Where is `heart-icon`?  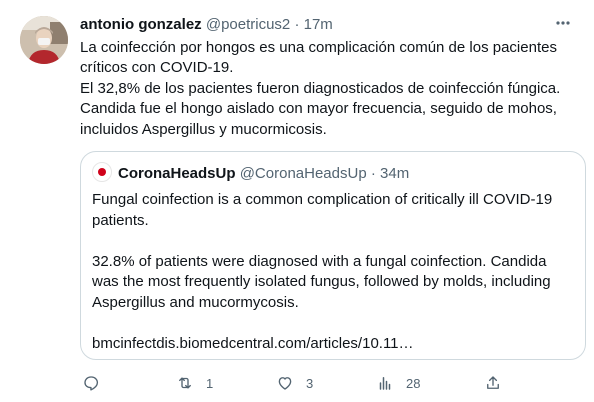 heart-icon is located at coordinates (285, 383).